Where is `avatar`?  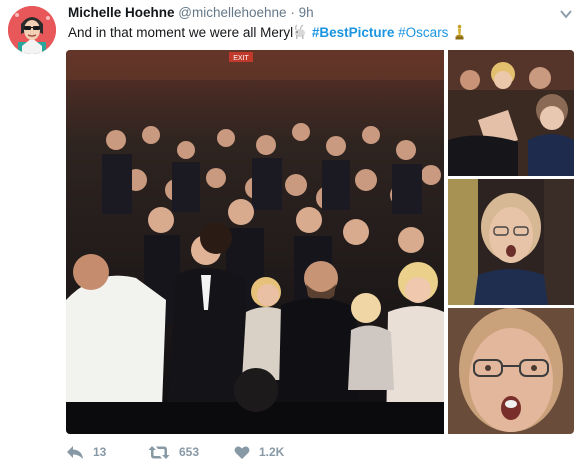
avatar is located at coordinates (32, 30).